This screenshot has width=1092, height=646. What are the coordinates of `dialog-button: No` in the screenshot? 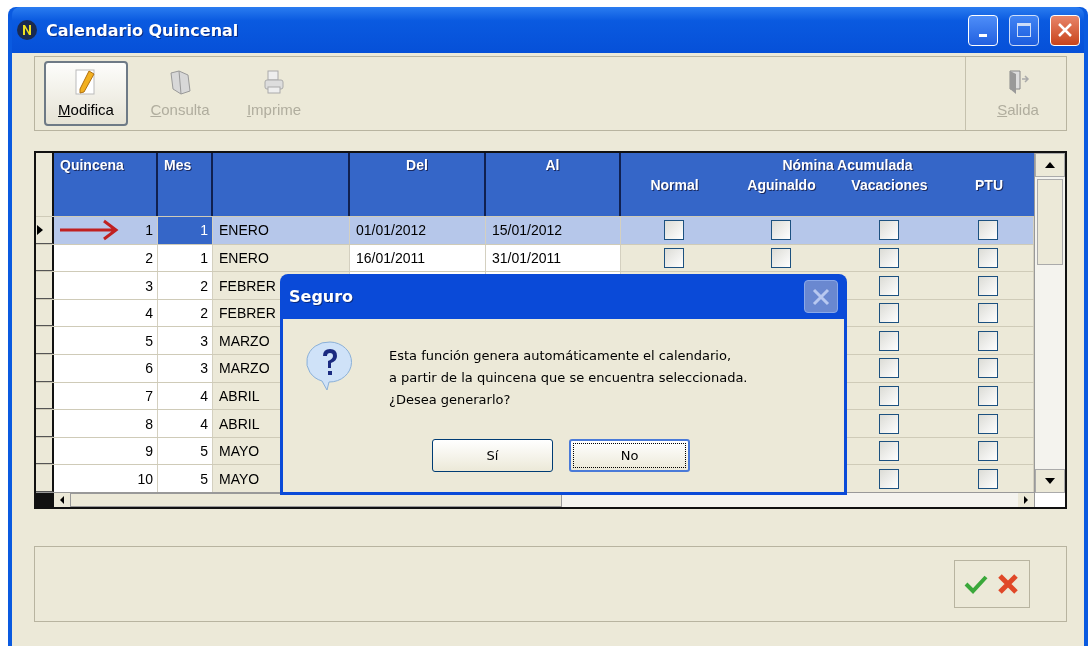 It's located at (629, 455).